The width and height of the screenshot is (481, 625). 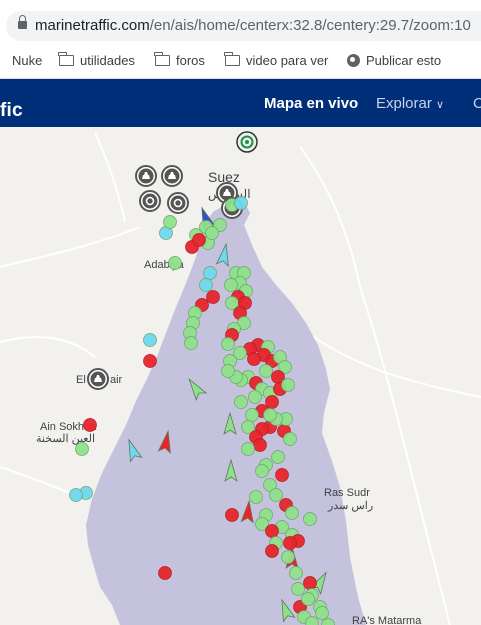 I want to click on label-ras-matarma: RA's Matarma, so click(x=387, y=620).